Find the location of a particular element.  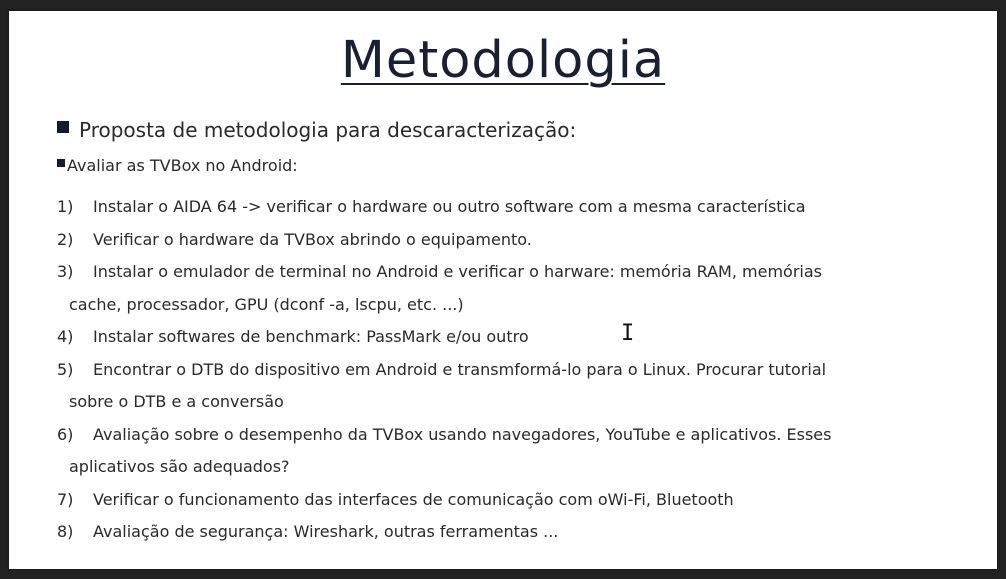

slide-title: Metodologia is located at coordinates (503, 60).